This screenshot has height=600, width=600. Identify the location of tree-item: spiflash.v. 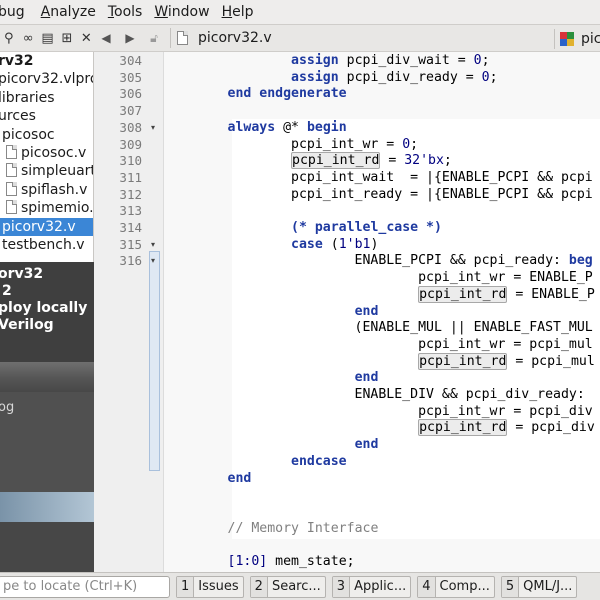
(46, 190).